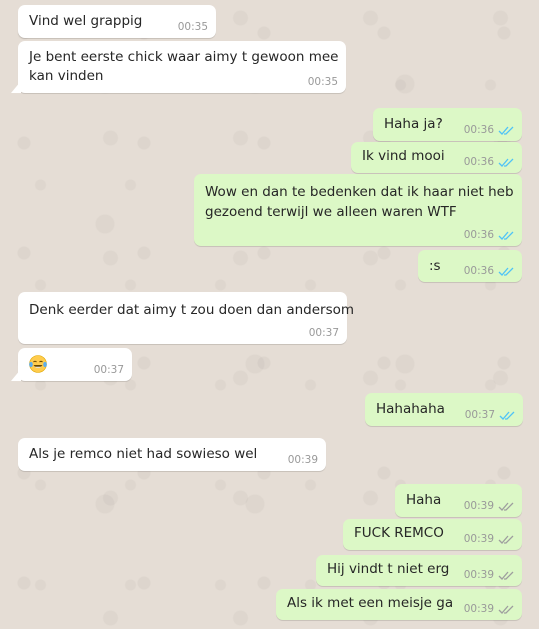  I want to click on message-bubble-outgoing: Hij vindt t niet erg 00:39, so click(419, 570).